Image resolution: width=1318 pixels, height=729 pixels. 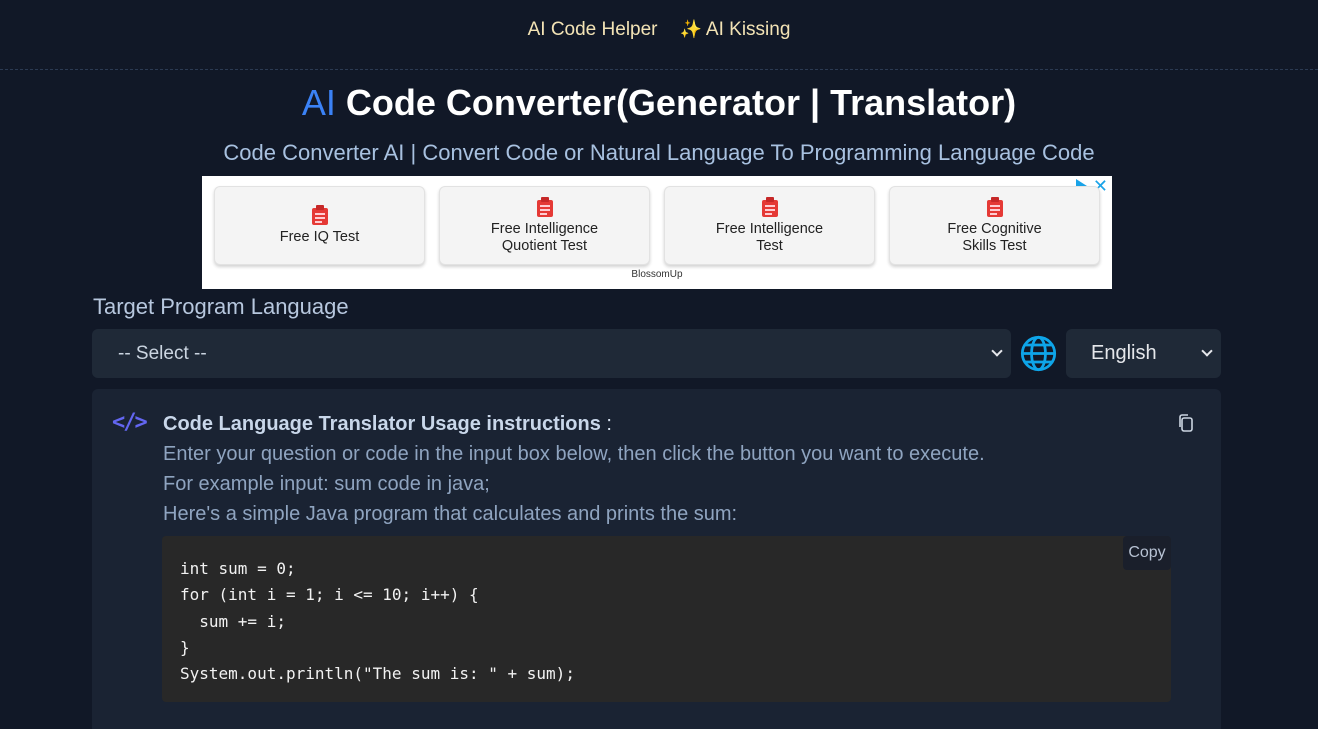 I want to click on ad-card: Free Cognitive Skills Test, so click(x=994, y=225).